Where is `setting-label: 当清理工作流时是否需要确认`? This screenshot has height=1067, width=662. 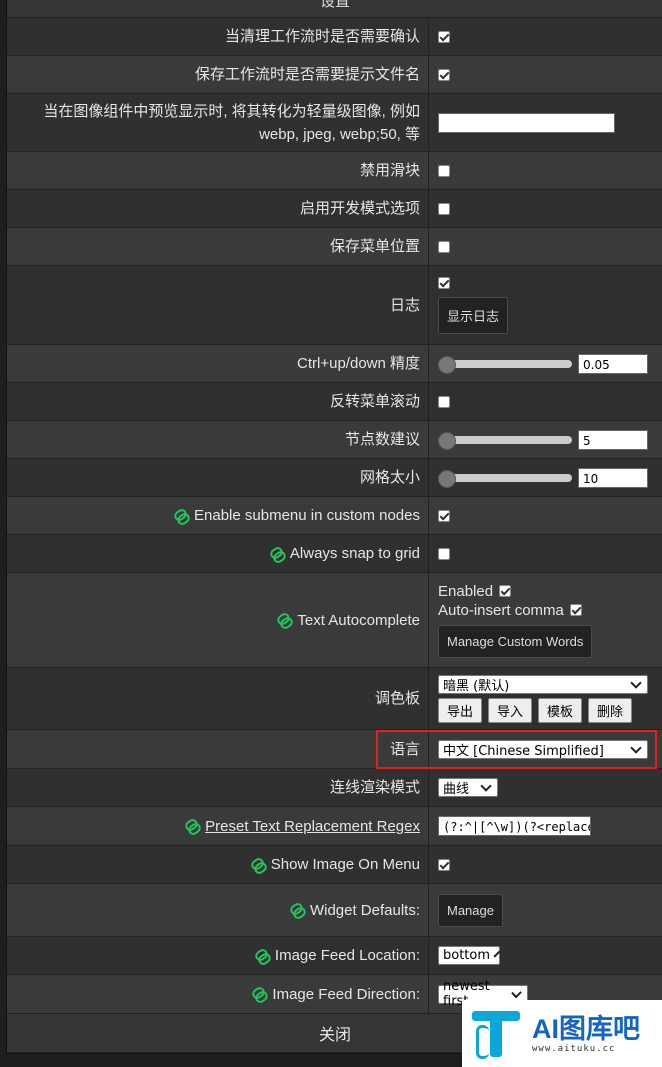
setting-label: 当清理工作流时是否需要确认 is located at coordinates (218, 36).